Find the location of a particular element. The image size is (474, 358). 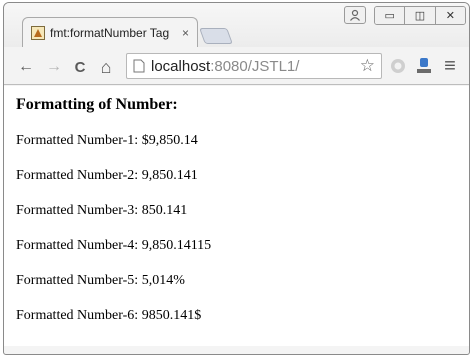

window-controls: ▭ ◫ ✕ is located at coordinates (420, 15).